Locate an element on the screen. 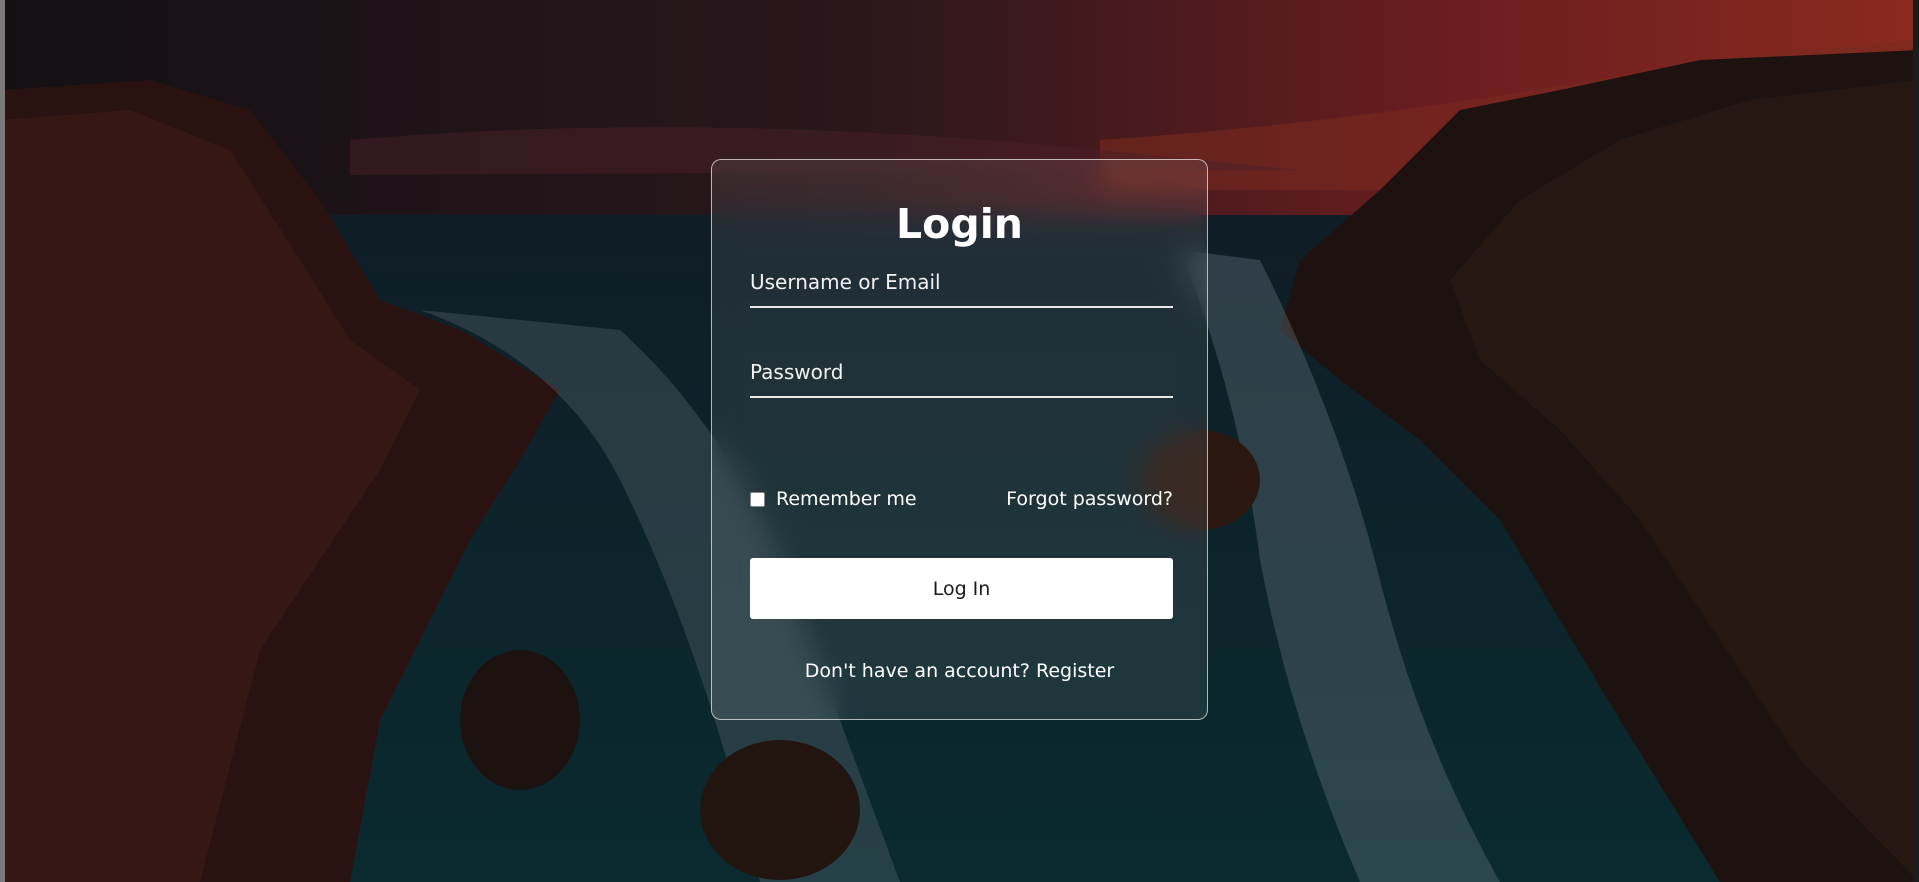 This screenshot has height=882, width=1919. login-title: Login is located at coordinates (959, 224).